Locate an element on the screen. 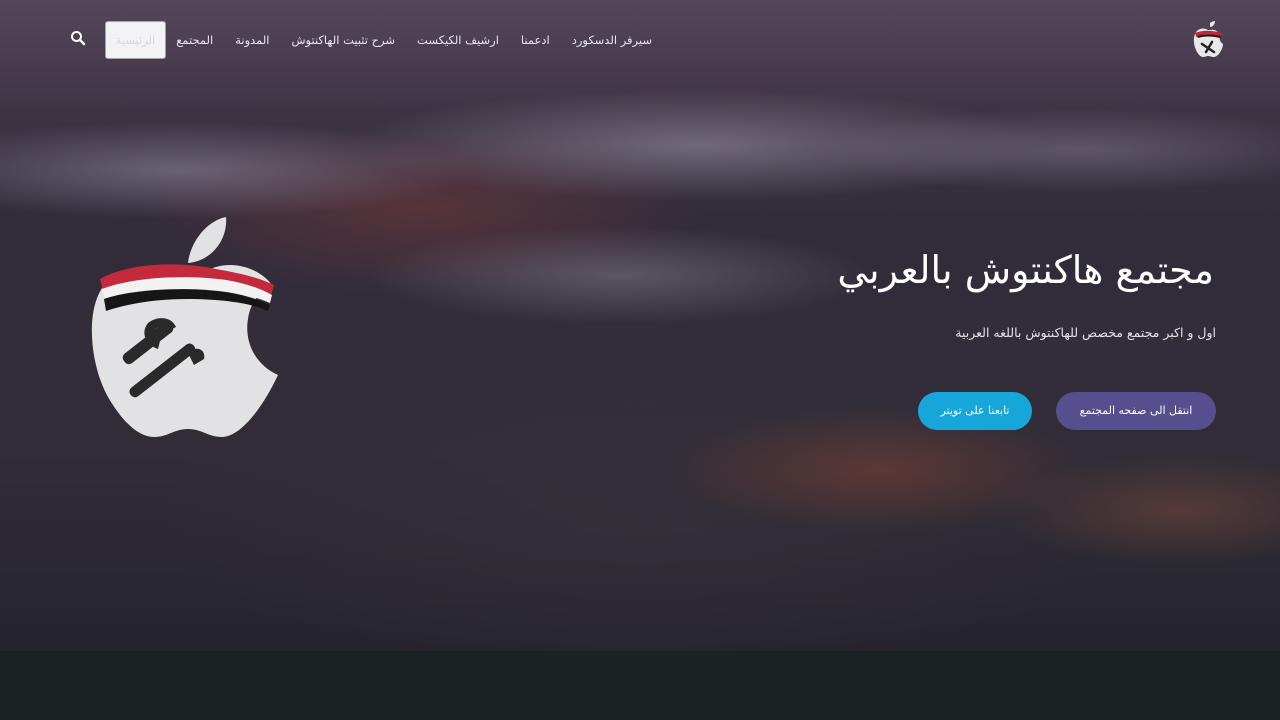 The image size is (1280, 720). nav-item-kext-archive: ارشيف الكيكست is located at coordinates (458, 40).